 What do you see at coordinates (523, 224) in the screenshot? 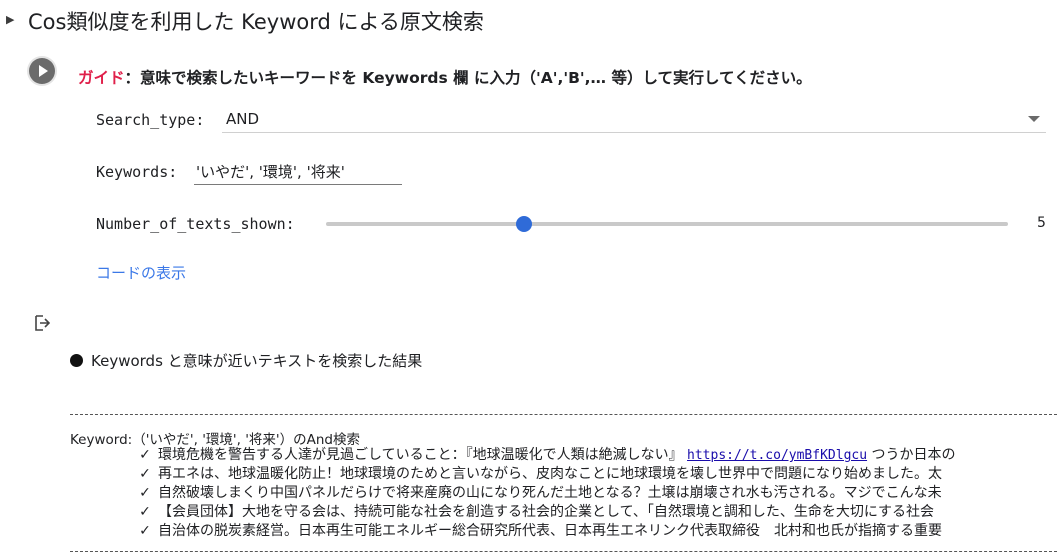
I see `slider-thumb` at bounding box center [523, 224].